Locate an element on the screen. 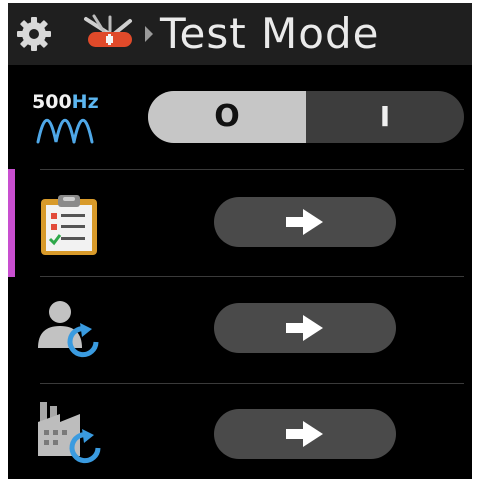 This screenshot has height=482, width=480. factory-reset-icon is located at coordinates (69, 433).